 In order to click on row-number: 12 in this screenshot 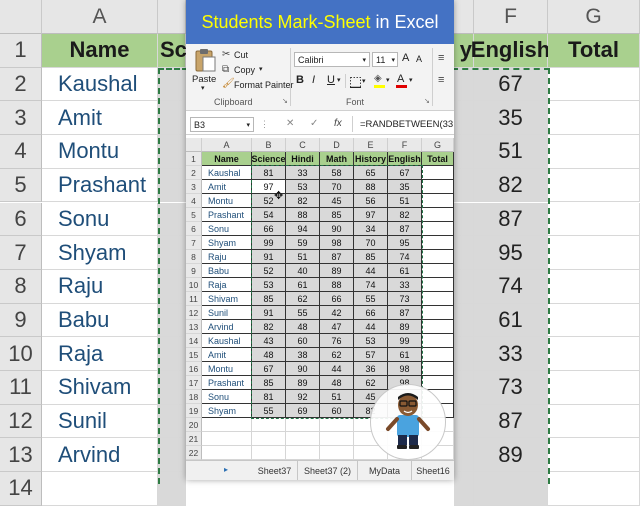, I will do `click(194, 313)`.